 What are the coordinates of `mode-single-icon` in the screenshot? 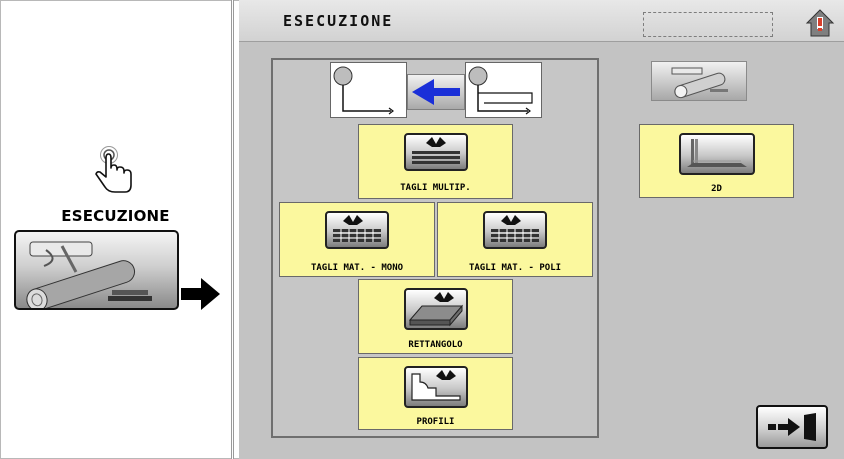 It's located at (368, 90).